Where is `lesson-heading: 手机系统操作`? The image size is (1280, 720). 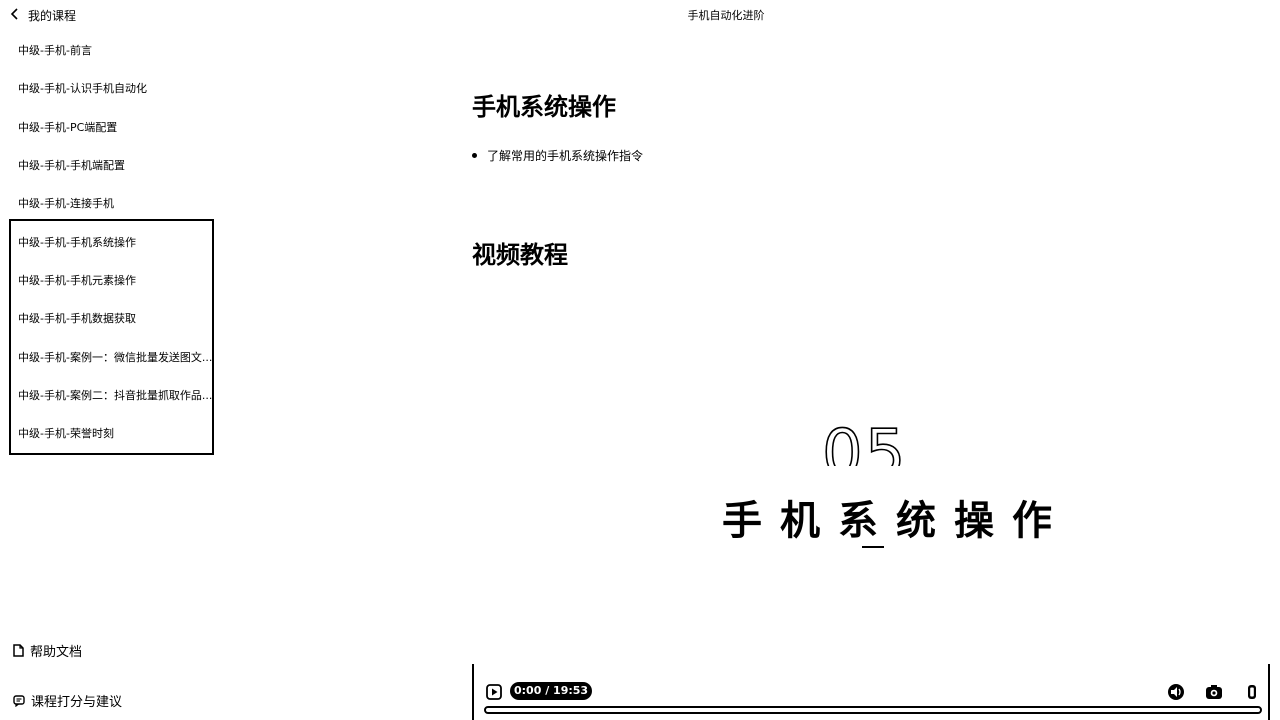
lesson-heading: 手机系统操作 is located at coordinates (544, 107).